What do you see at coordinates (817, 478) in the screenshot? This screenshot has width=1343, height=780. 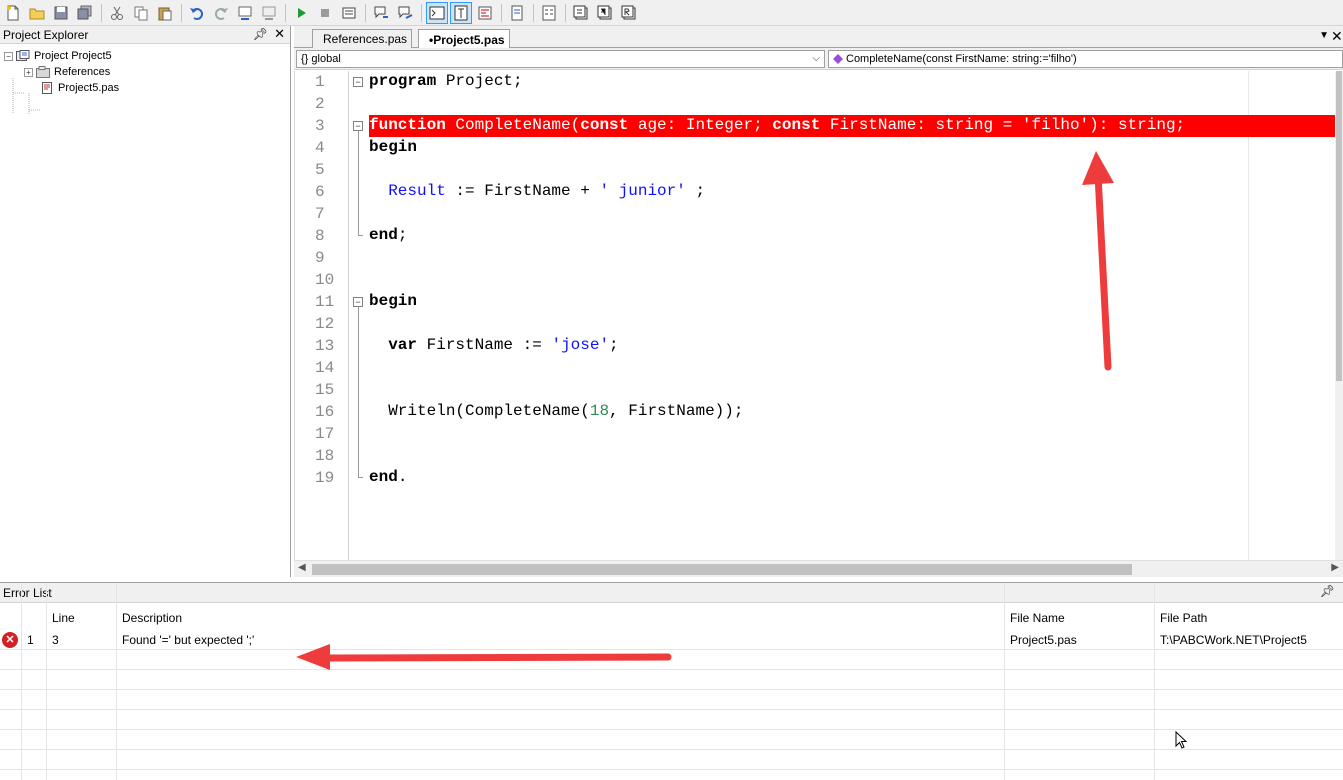 I see `code-line: 19 end.` at bounding box center [817, 478].